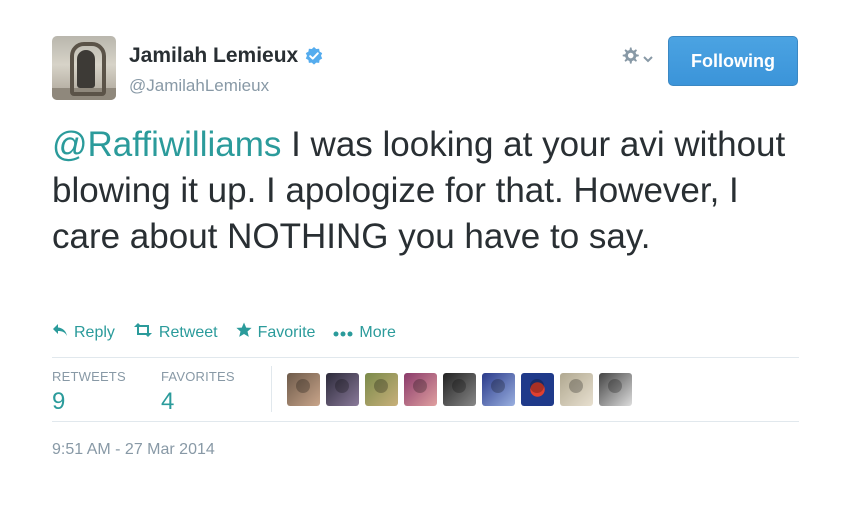 This screenshot has height=506, width=849. What do you see at coordinates (166, 144) in the screenshot?
I see `tweet-mention-link: @Raffiwilliams` at bounding box center [166, 144].